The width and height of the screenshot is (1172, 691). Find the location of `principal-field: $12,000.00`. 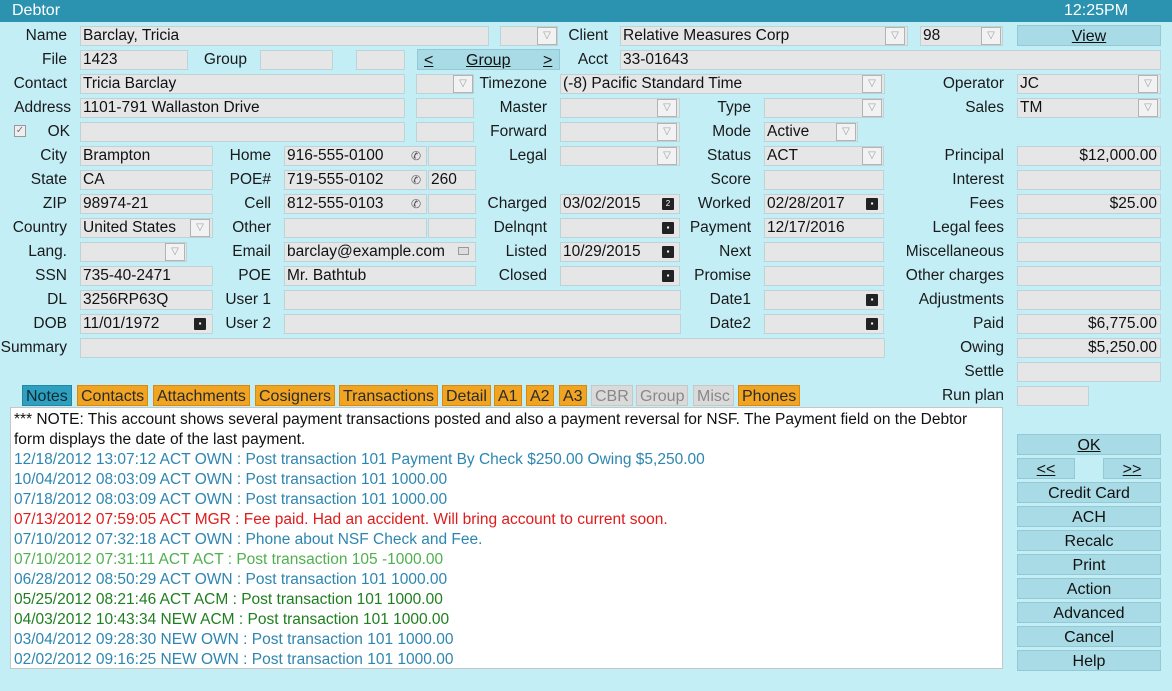

principal-field: $12,000.00 is located at coordinates (1089, 156).